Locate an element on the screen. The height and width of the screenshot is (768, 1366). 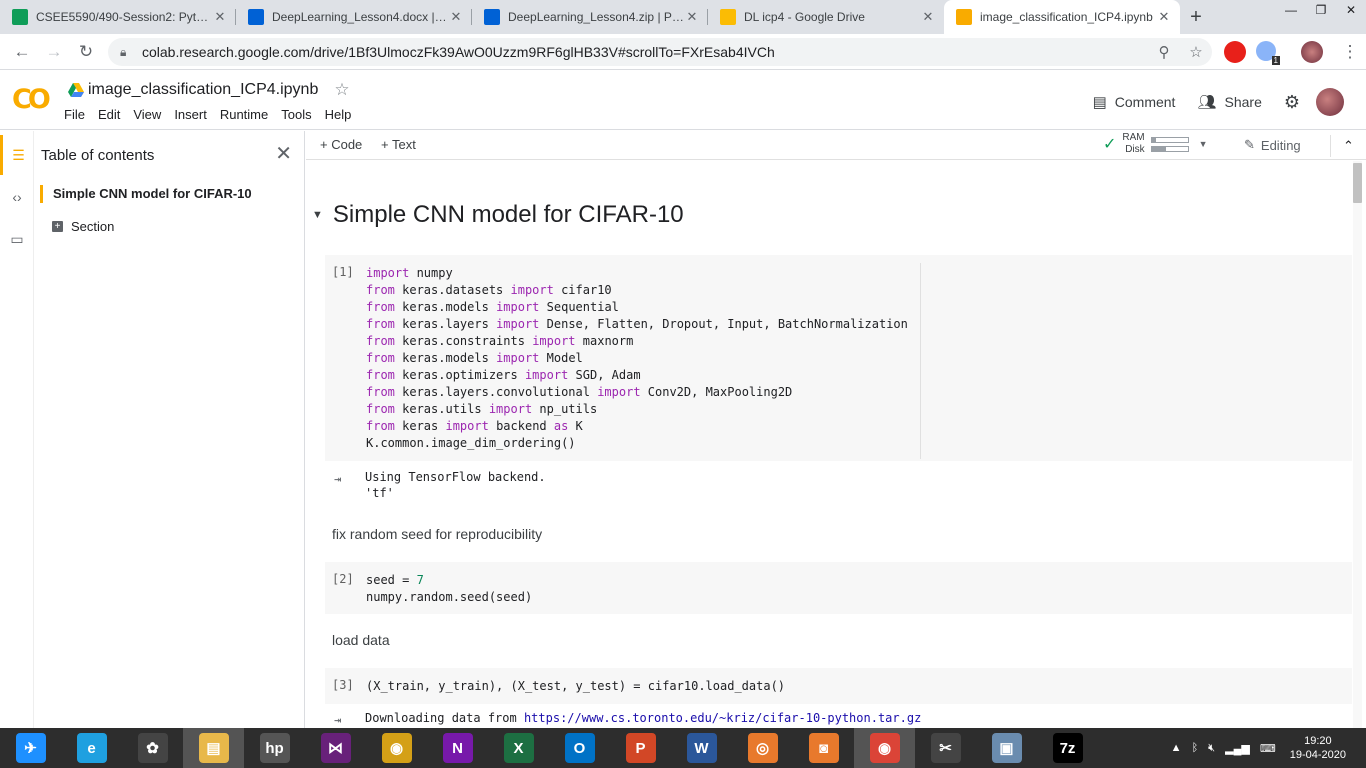
code-content: seed = 7 numpy.random.seed(seed) is located at coordinates (449, 589).